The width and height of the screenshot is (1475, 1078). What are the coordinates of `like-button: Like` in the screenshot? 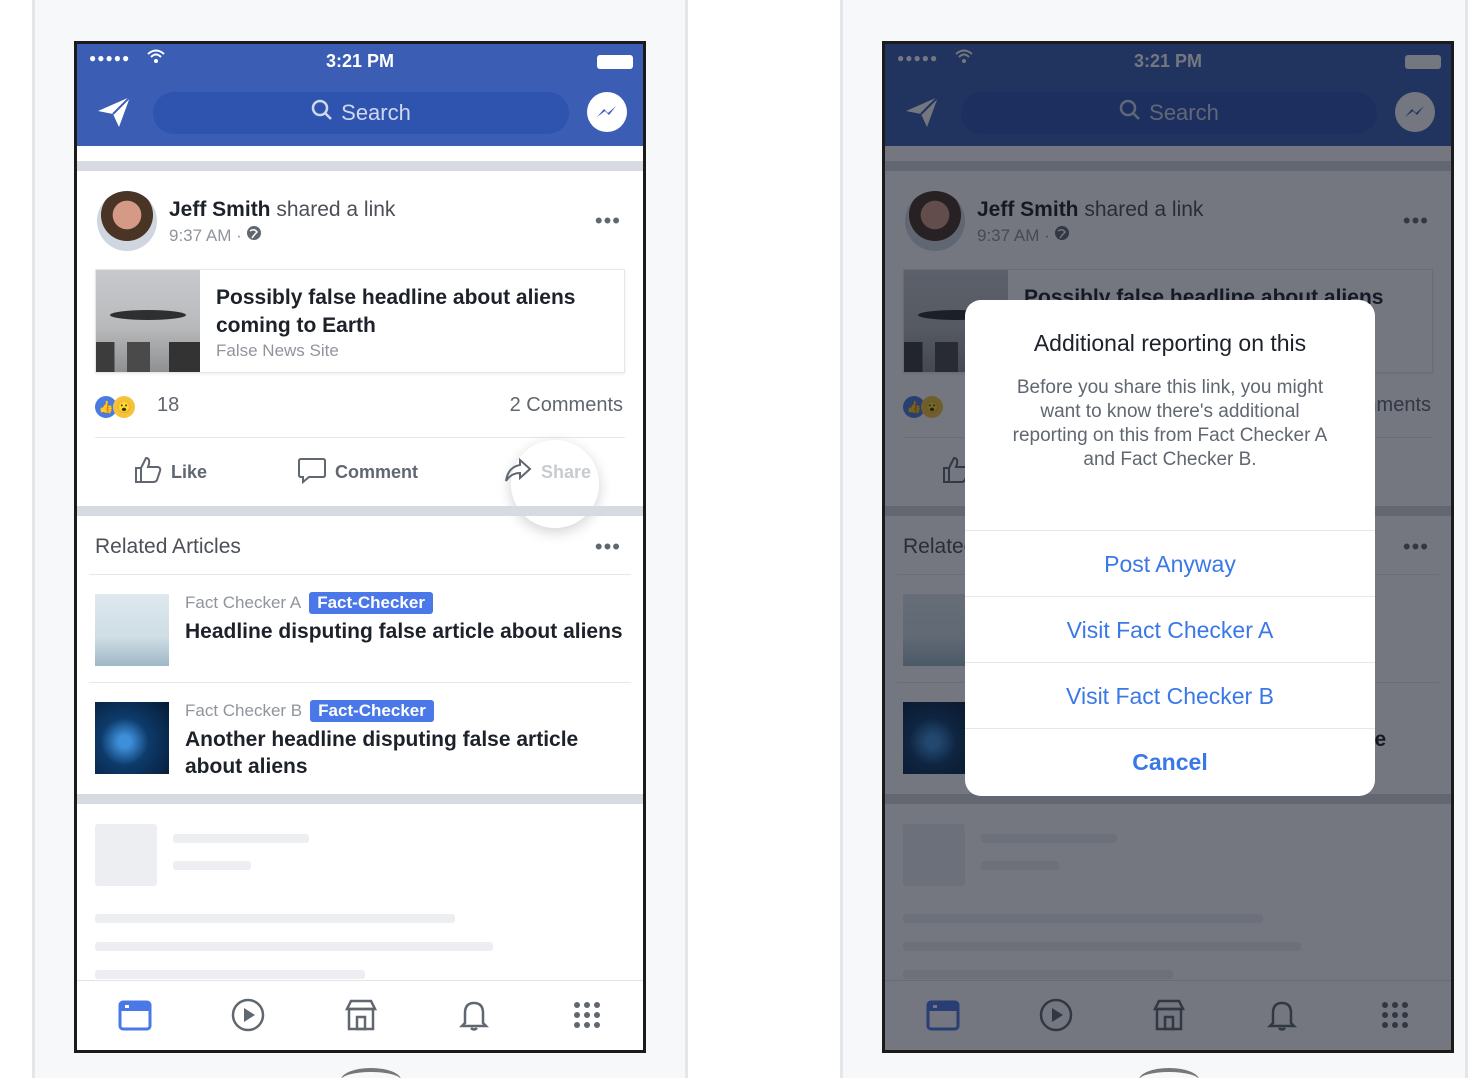 It's located at (170, 472).